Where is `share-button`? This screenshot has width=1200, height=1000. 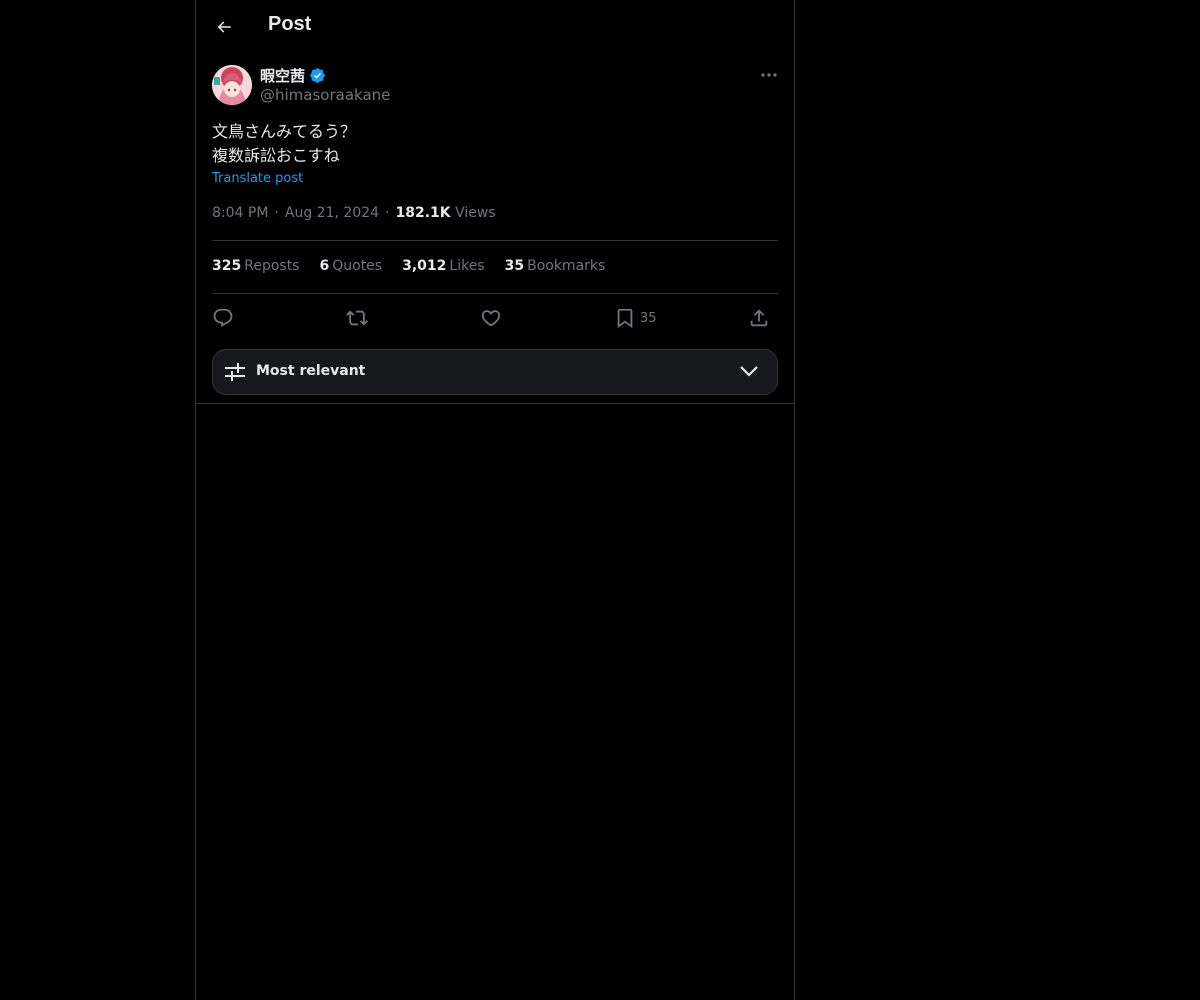 share-button is located at coordinates (759, 318).